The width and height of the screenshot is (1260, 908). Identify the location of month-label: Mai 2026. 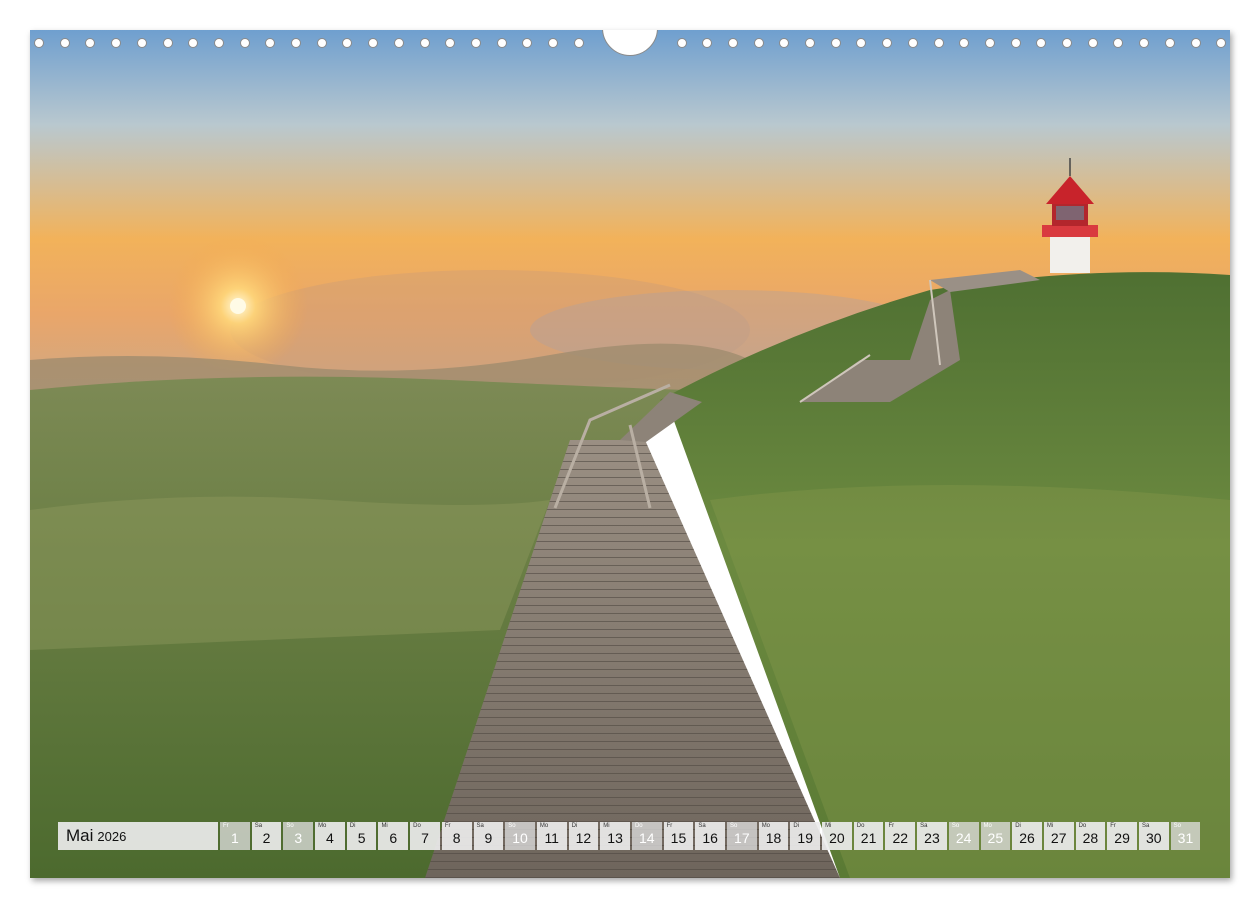
(138, 836).